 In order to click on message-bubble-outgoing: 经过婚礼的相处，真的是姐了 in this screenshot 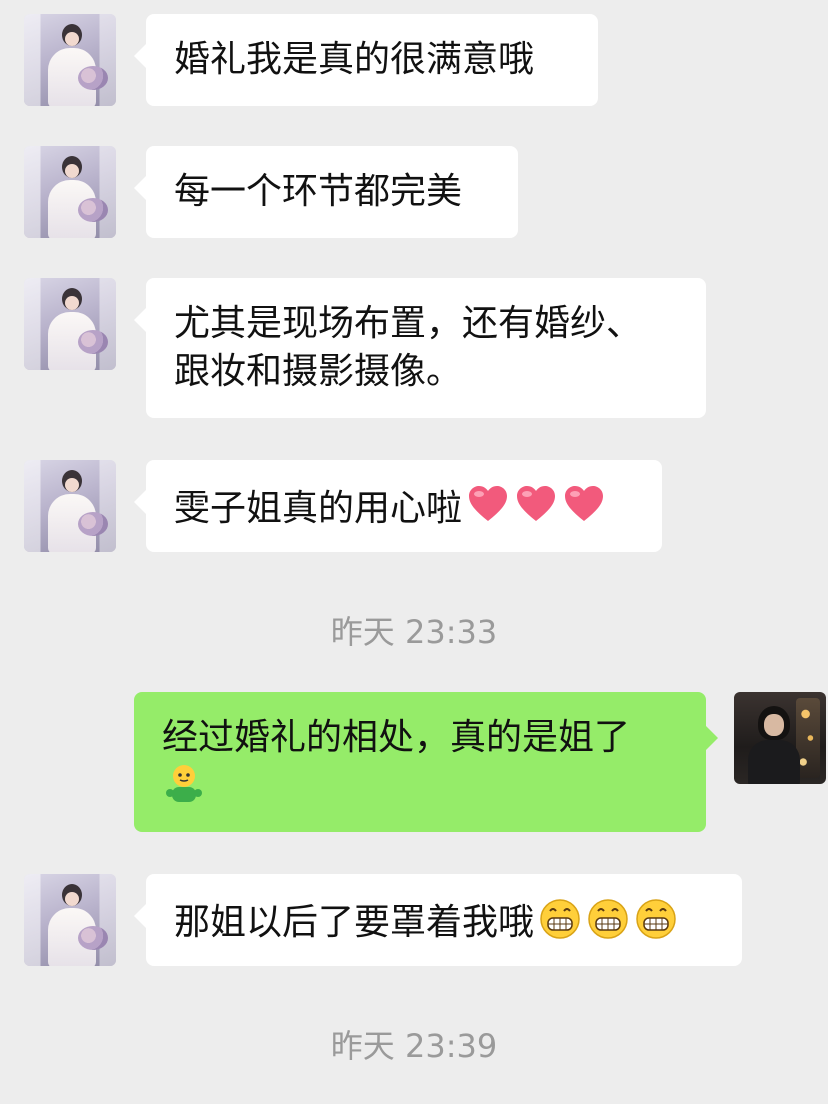, I will do `click(426, 762)`.